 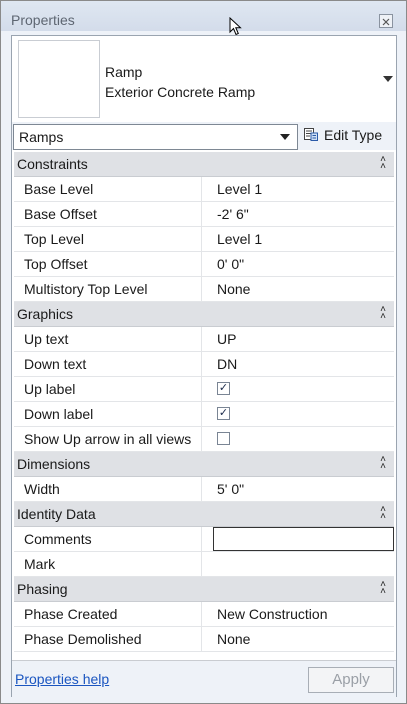 I want to click on panel-footer: Properties help Apply, so click(x=204, y=678).